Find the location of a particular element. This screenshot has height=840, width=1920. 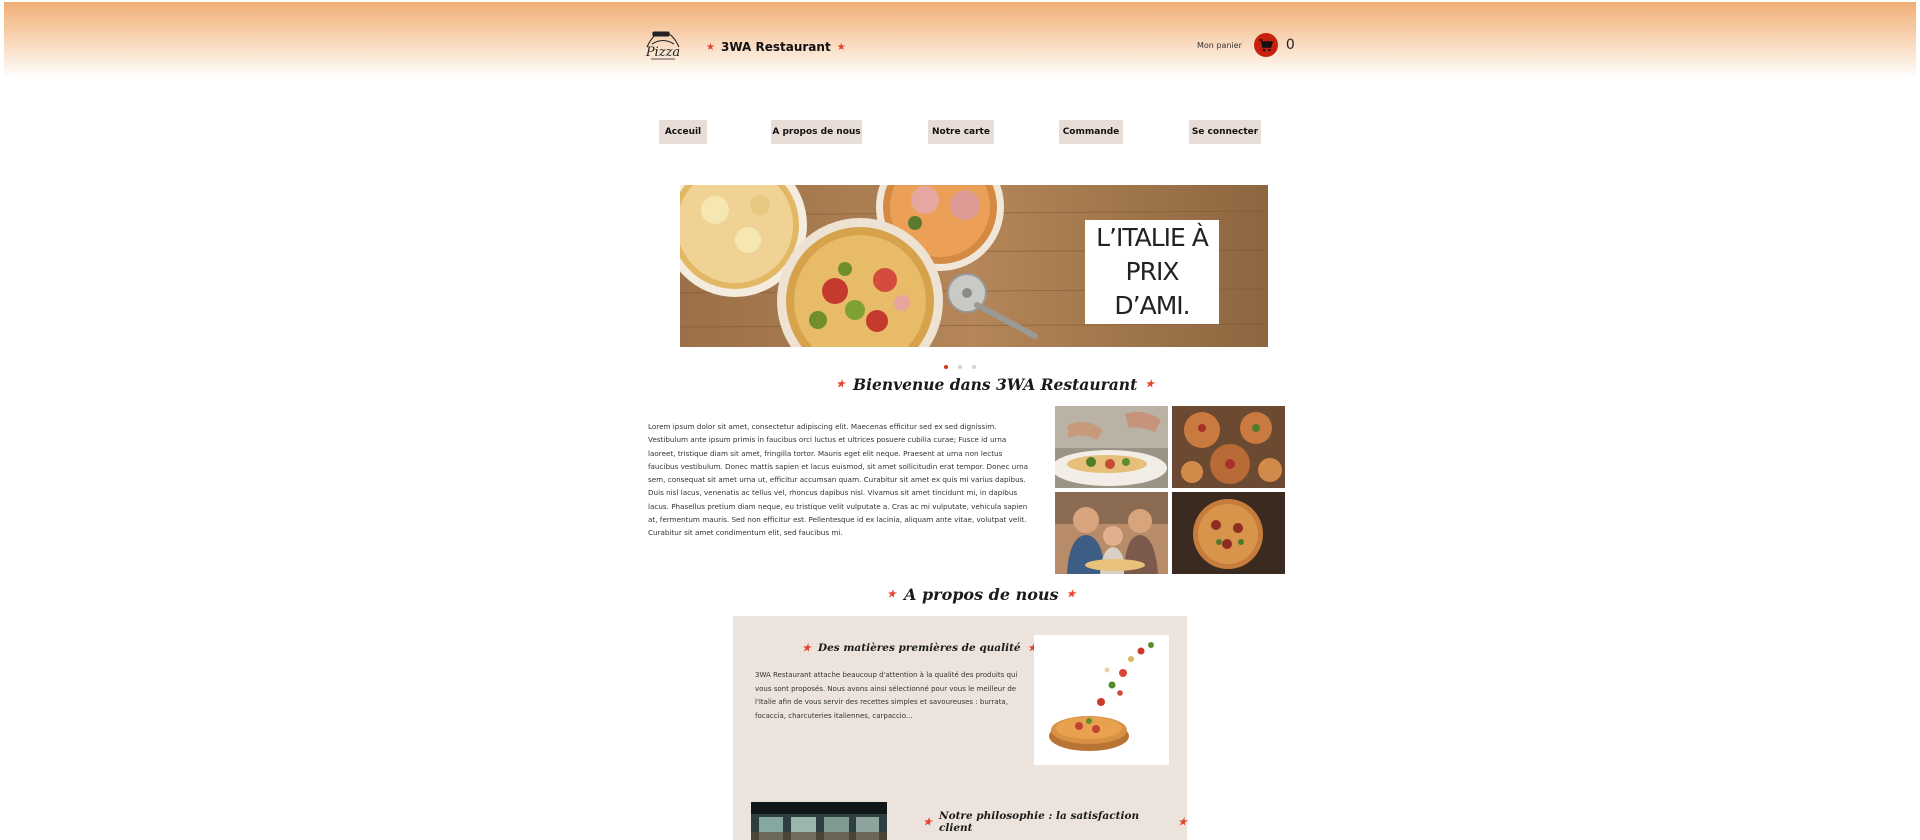

about-title-label: A propos de nous is located at coordinates (981, 594).